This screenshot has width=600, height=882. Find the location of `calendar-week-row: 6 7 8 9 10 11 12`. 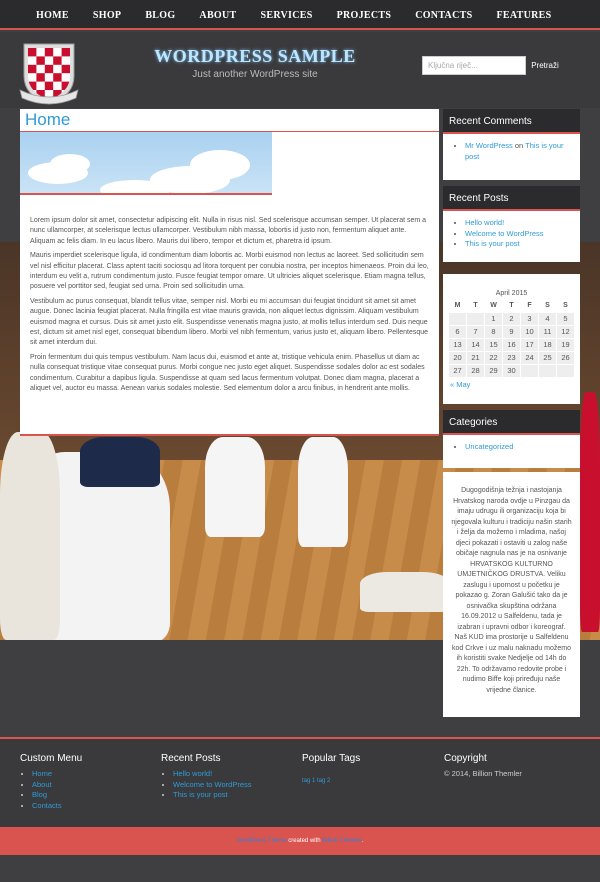

calendar-week-row: 6 7 8 9 10 11 12 is located at coordinates (511, 331).